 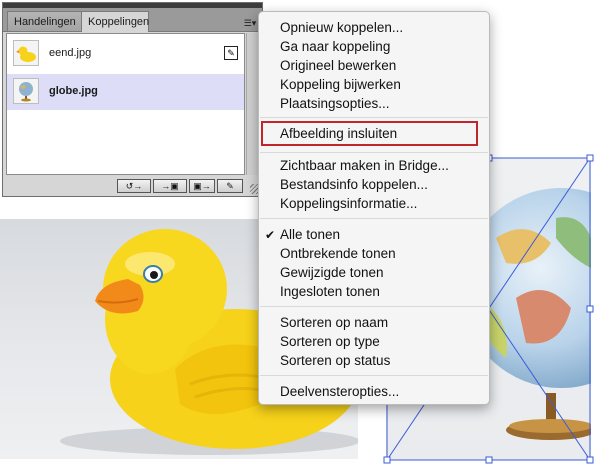 What do you see at coordinates (330, 342) in the screenshot?
I see `menu-item-sorteren-op-type: Sorteren op type` at bounding box center [330, 342].